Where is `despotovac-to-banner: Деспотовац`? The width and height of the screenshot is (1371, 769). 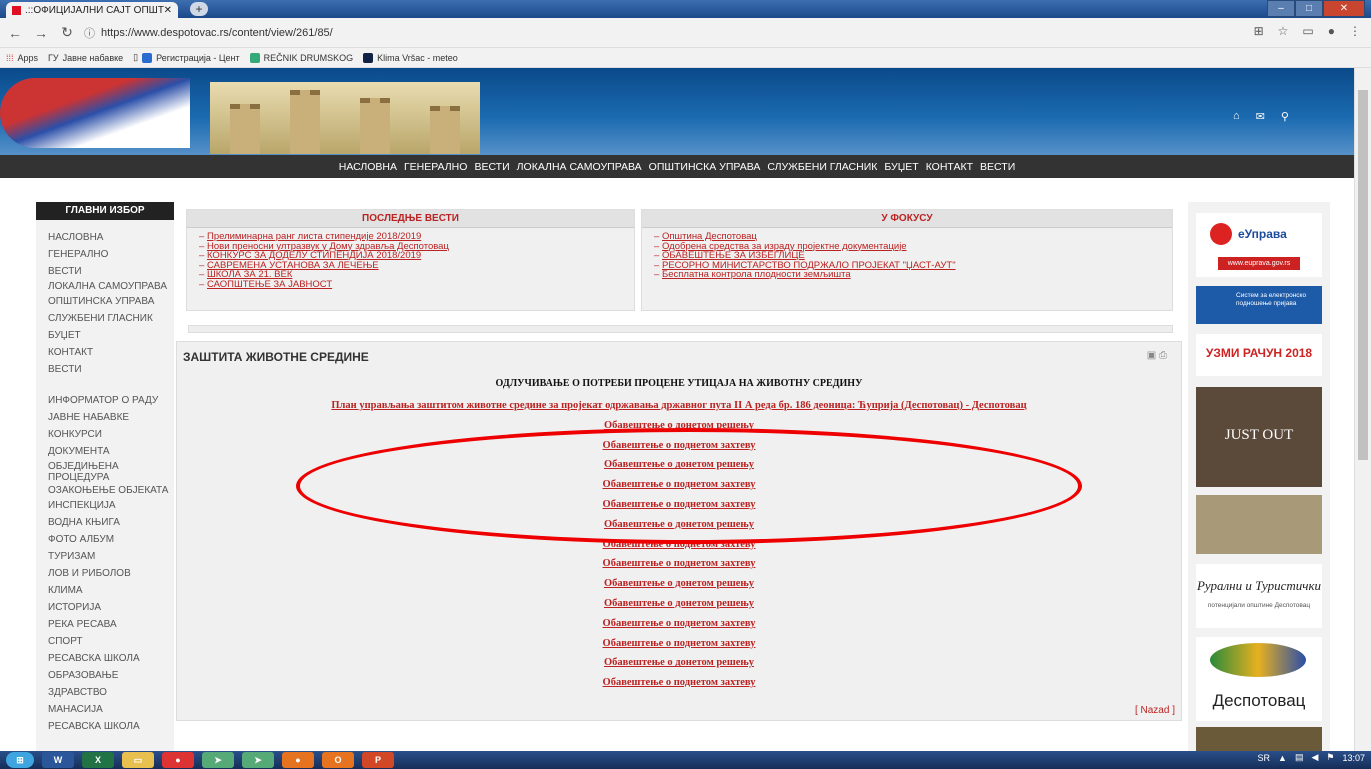 despotovac-to-banner: Деспотовац is located at coordinates (1259, 679).